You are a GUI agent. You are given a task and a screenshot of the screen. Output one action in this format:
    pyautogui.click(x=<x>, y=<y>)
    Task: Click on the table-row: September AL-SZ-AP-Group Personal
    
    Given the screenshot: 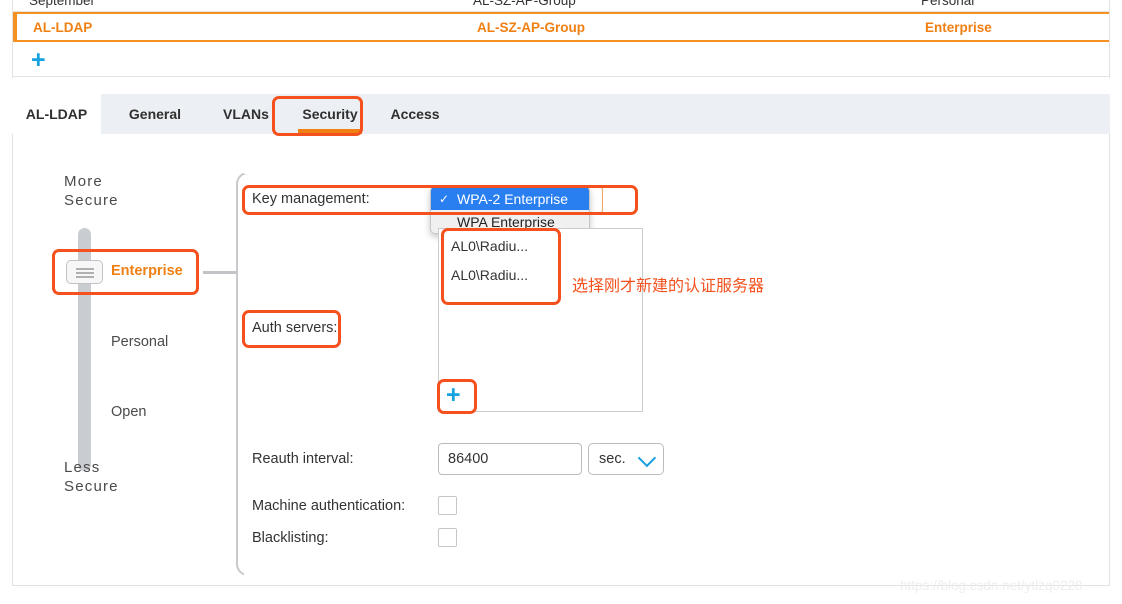 What is the action you would take?
    pyautogui.click(x=561, y=6)
    